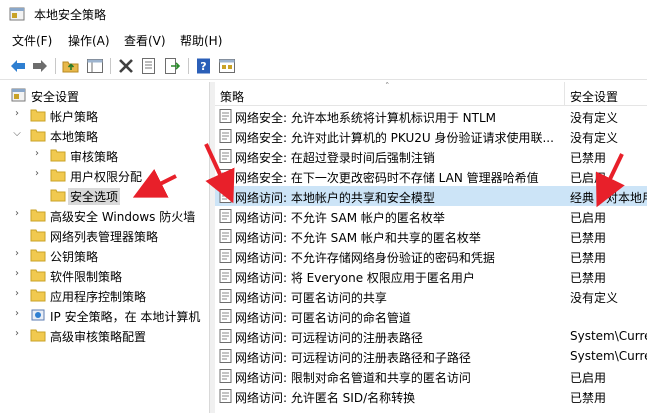 The height and width of the screenshot is (413, 647). Describe the element at coordinates (71, 66) in the screenshot. I see `up-folder-icon` at that location.